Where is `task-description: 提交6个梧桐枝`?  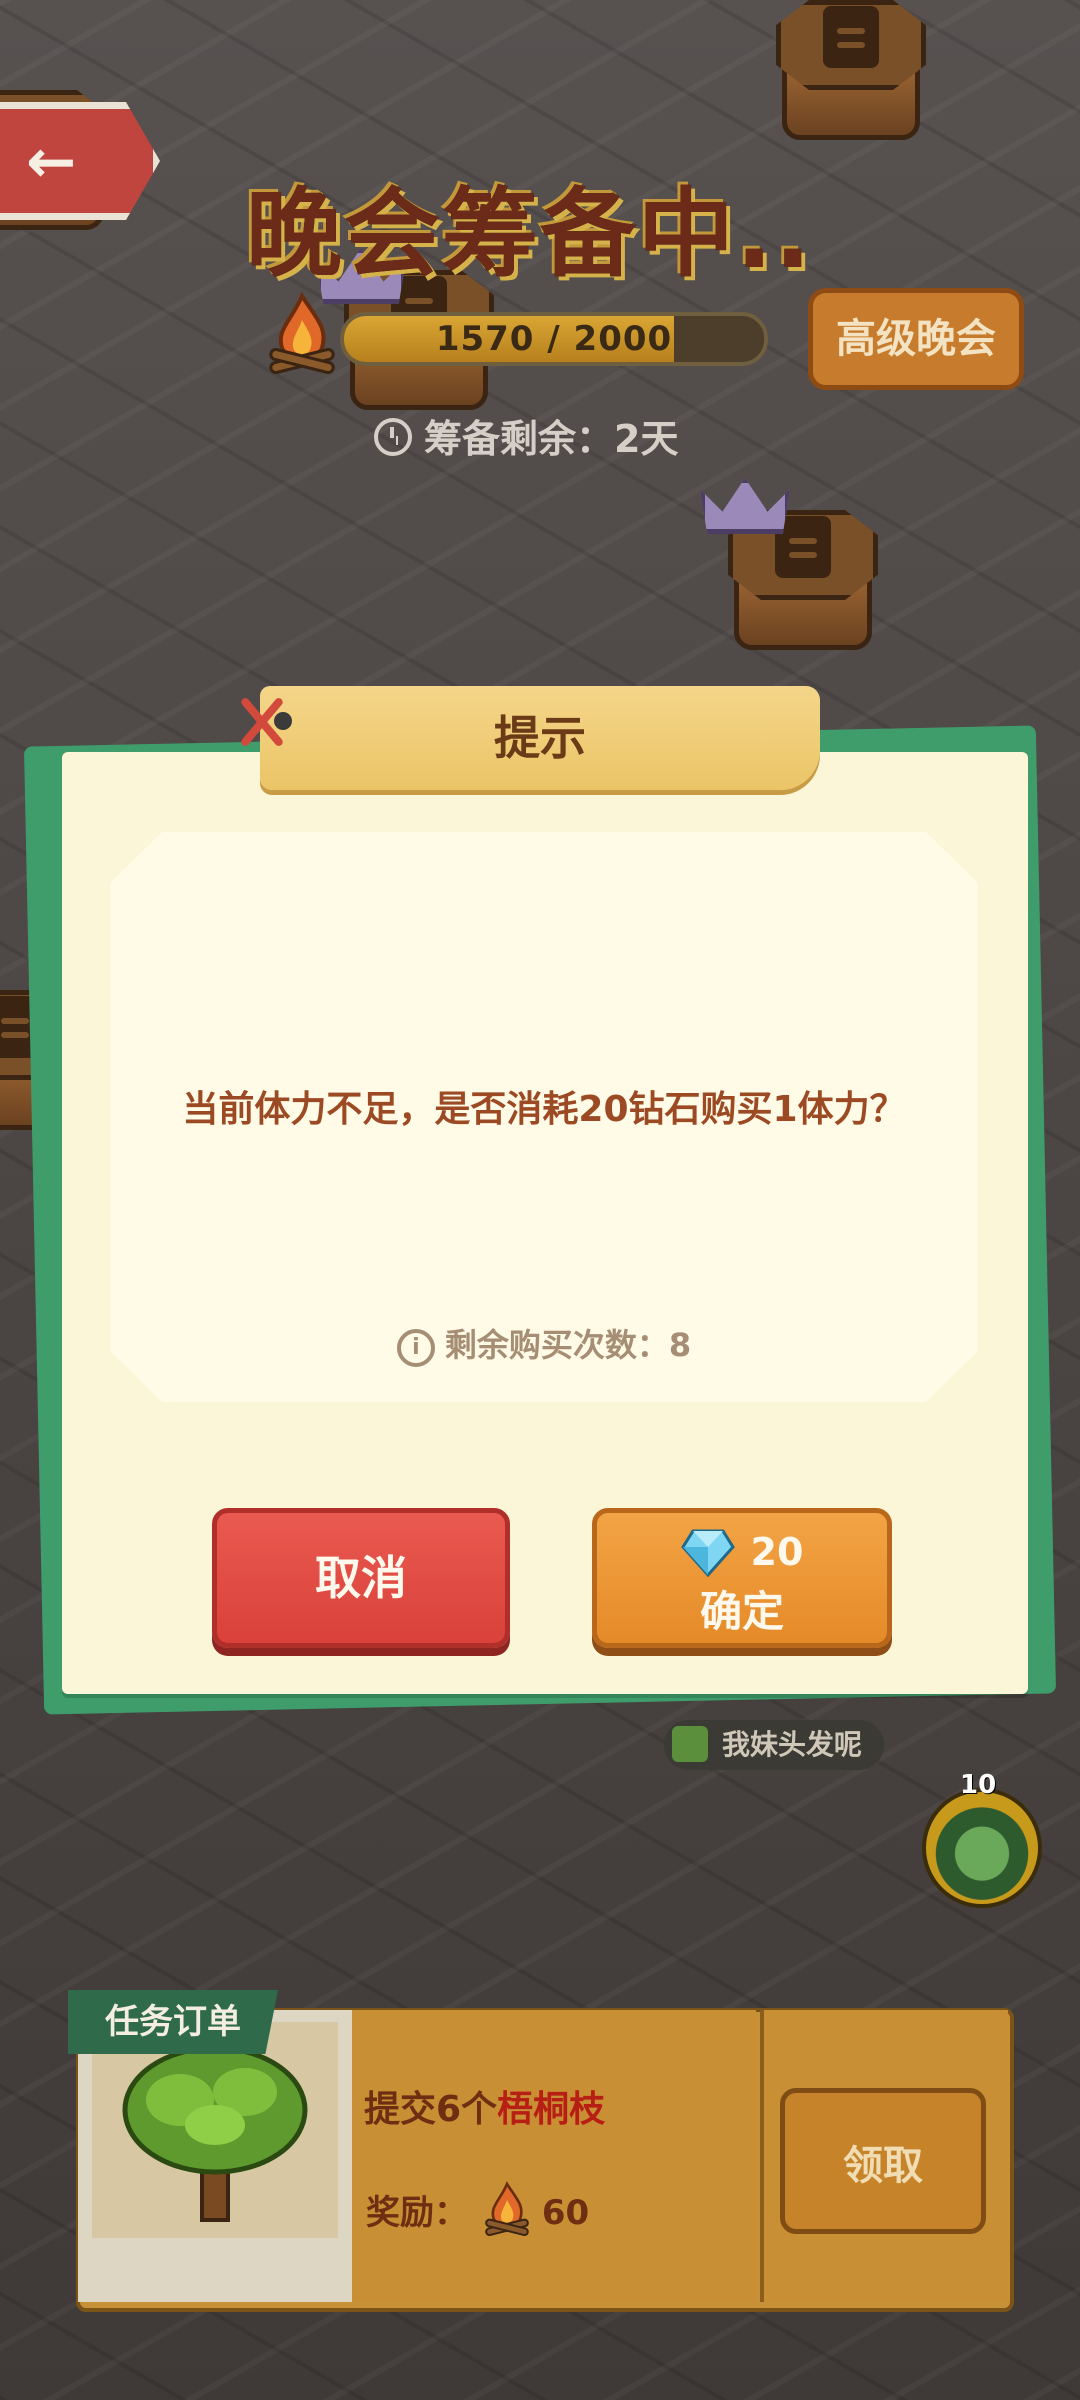
task-description: 提交6个梧桐枝 is located at coordinates (484, 2106).